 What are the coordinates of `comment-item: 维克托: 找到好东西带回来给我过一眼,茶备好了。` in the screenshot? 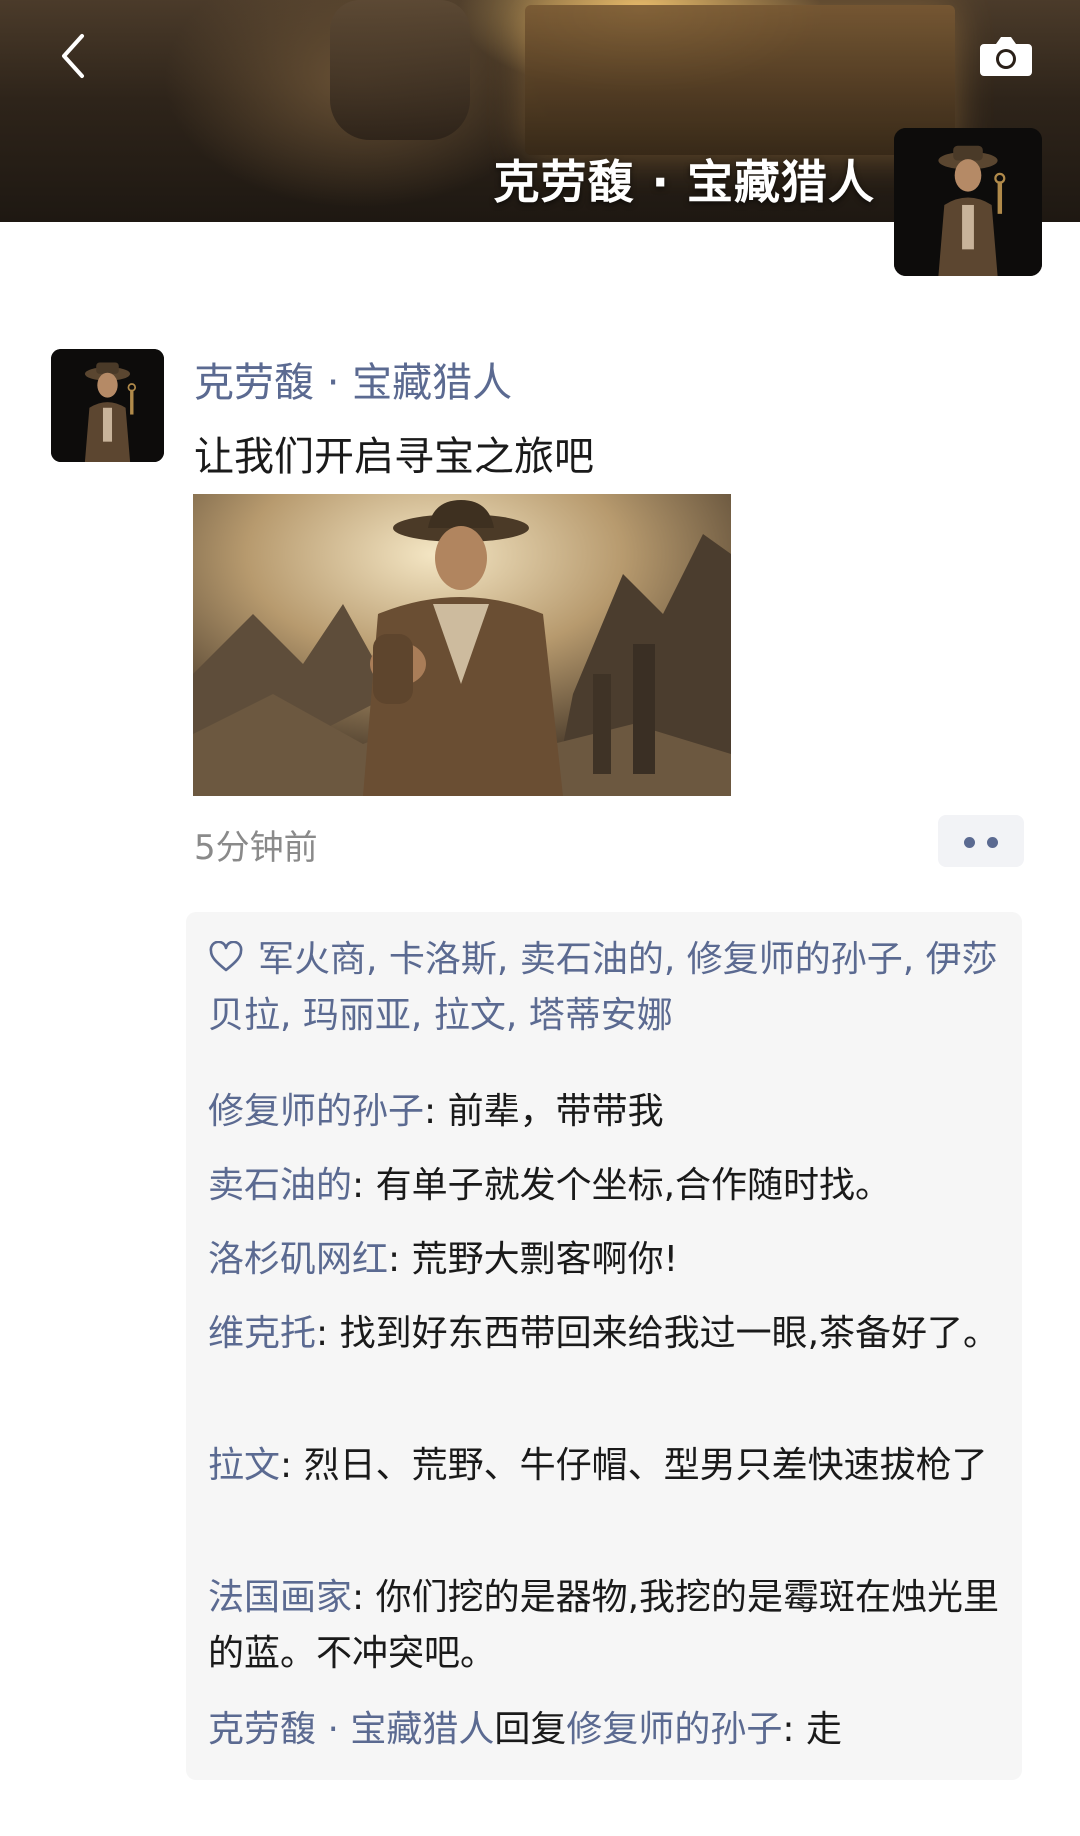 It's located at (606, 1334).